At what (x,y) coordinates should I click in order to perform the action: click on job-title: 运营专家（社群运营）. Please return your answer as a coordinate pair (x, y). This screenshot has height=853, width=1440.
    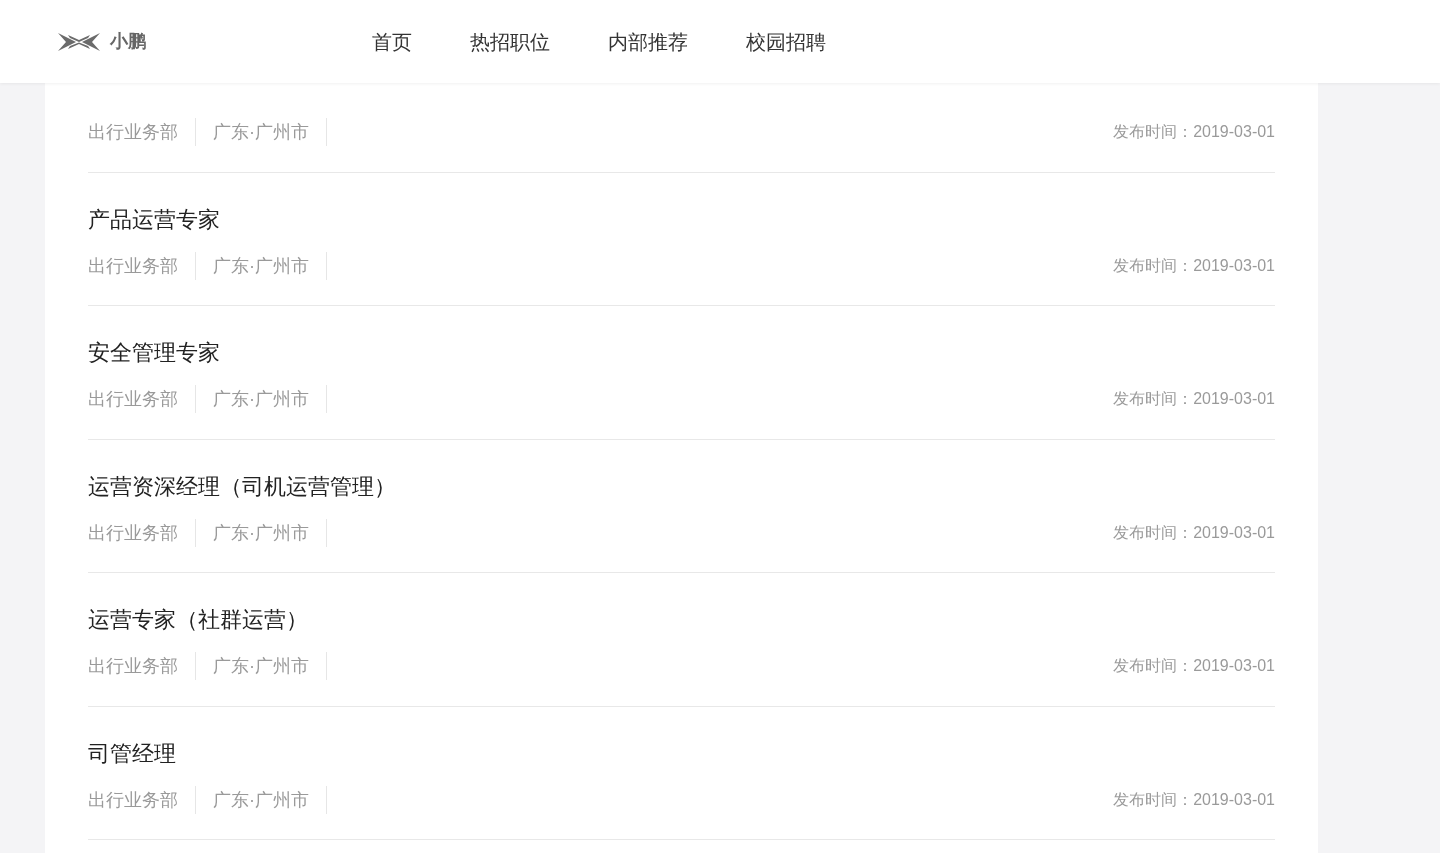
    Looking at the image, I should click on (198, 620).